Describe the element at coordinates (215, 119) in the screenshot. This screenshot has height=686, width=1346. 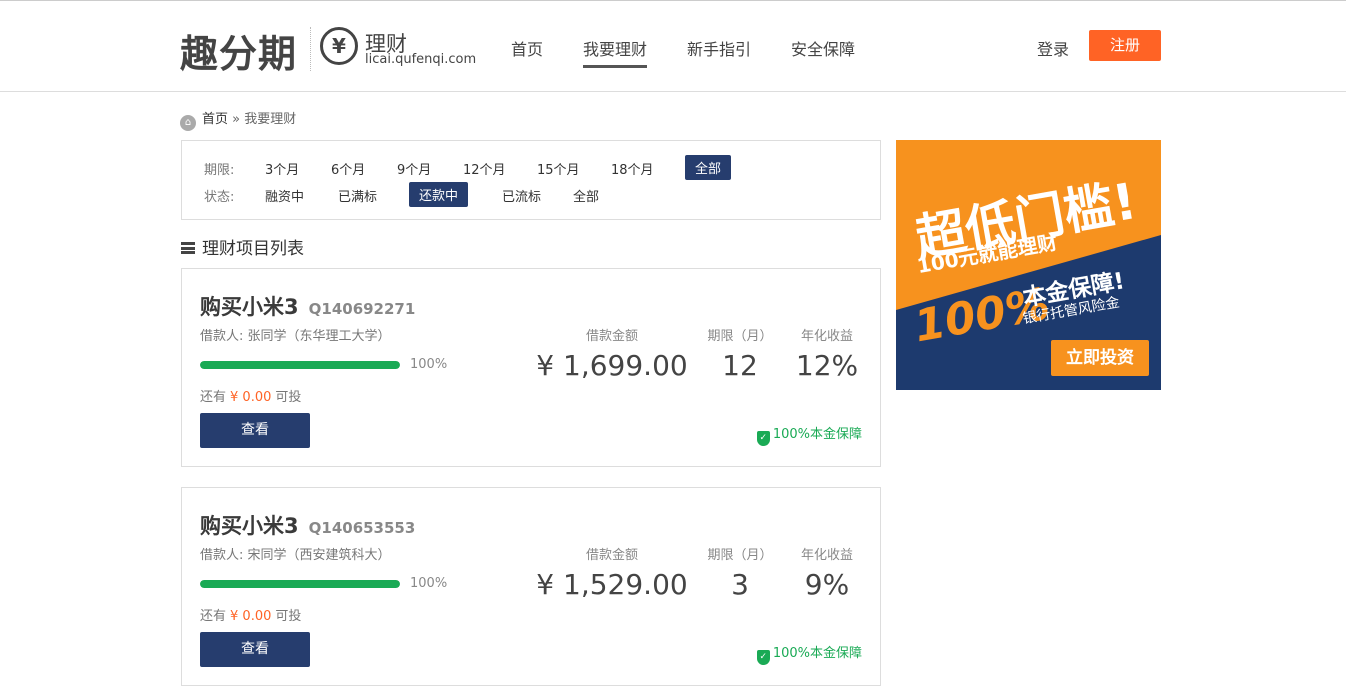
I see `breadcrumb-home: 首页` at that location.